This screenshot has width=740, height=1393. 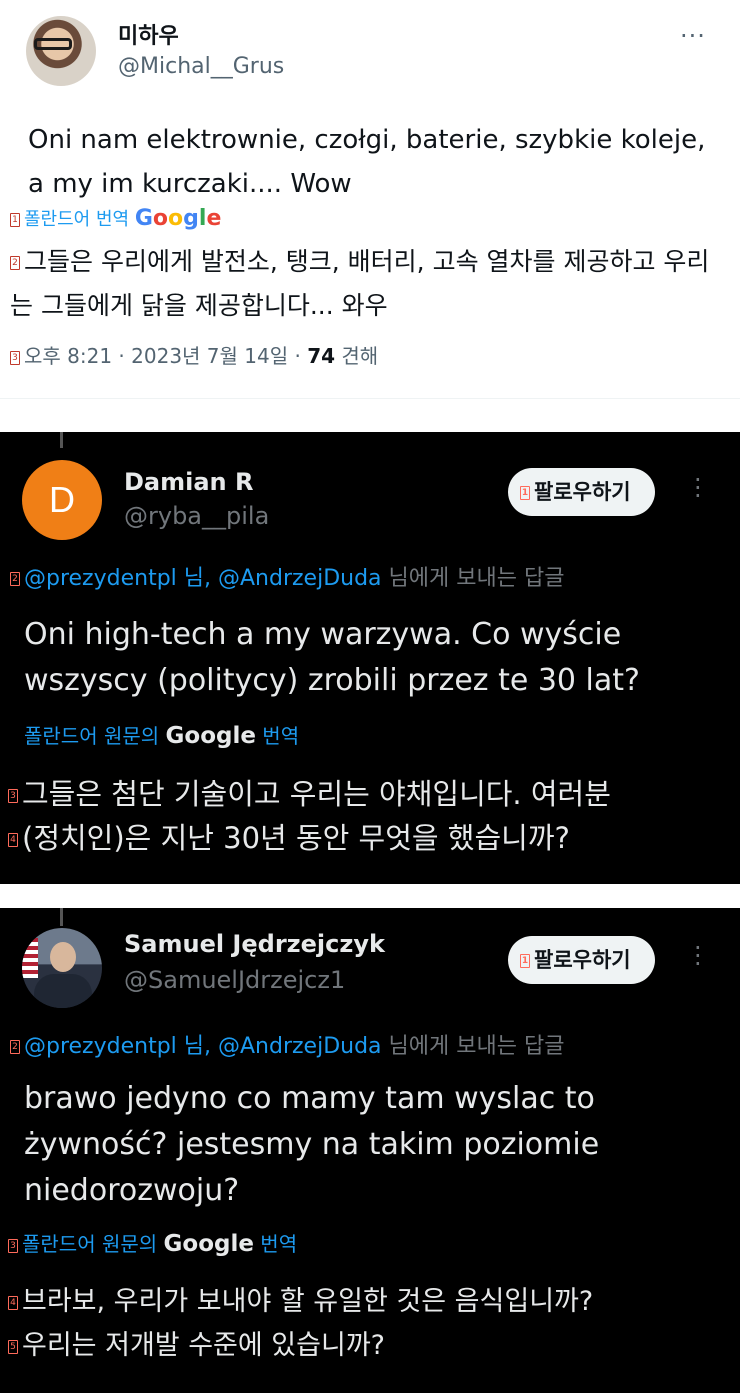 I want to click on translation-link: 1 폴란드어 번역 Google, so click(x=115, y=218).